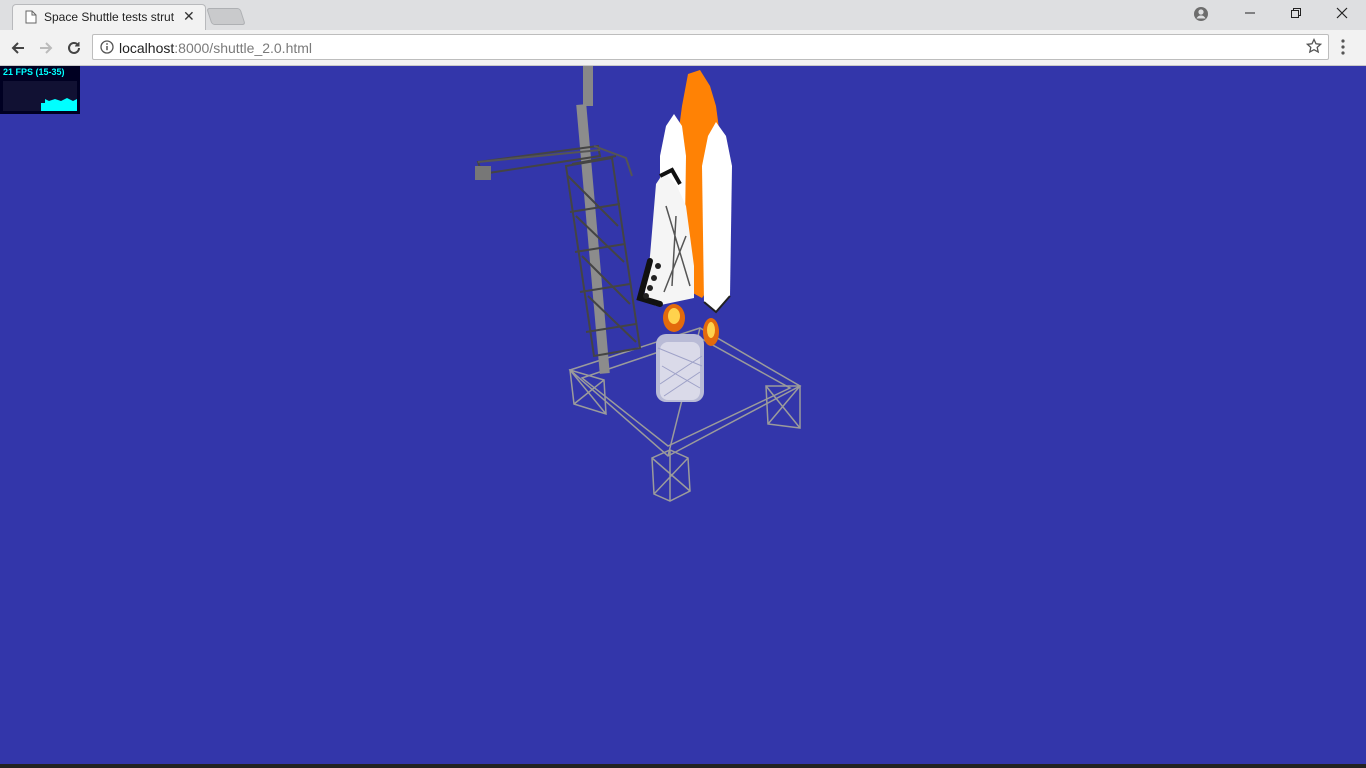 Image resolution: width=1366 pixels, height=768 pixels. I want to click on shuttle-scene, so click(638, 284).